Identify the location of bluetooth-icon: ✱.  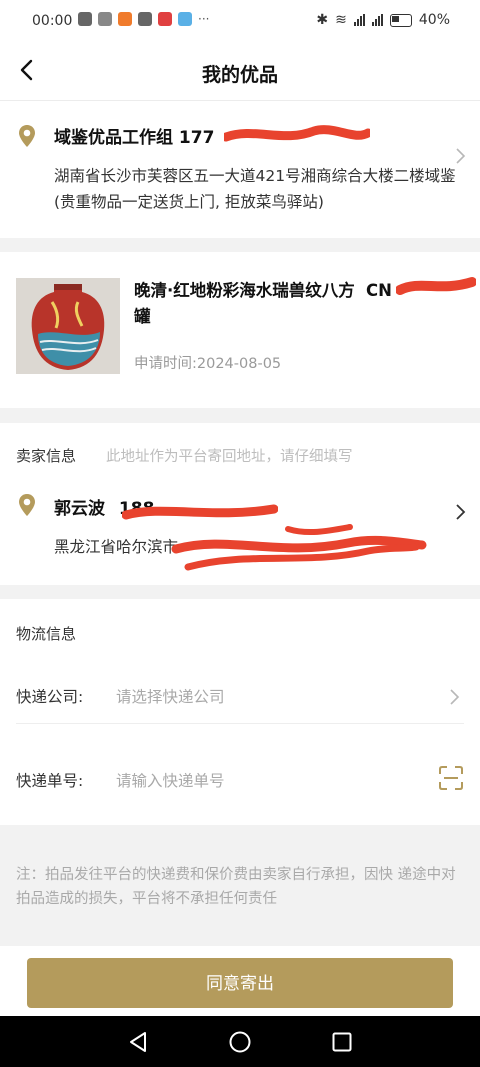
(322, 20).